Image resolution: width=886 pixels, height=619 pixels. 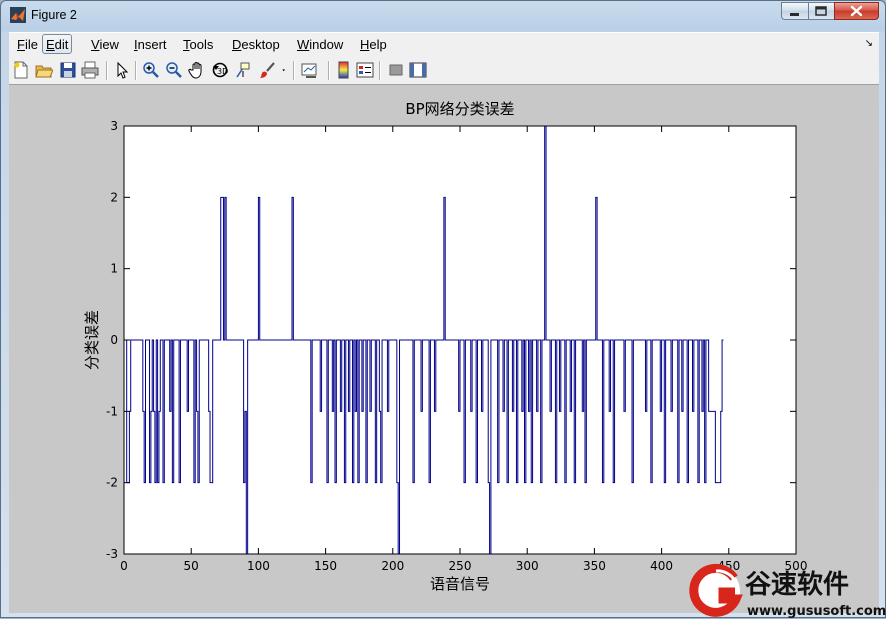 I want to click on hide-plot-tools-icon, so click(x=396, y=70).